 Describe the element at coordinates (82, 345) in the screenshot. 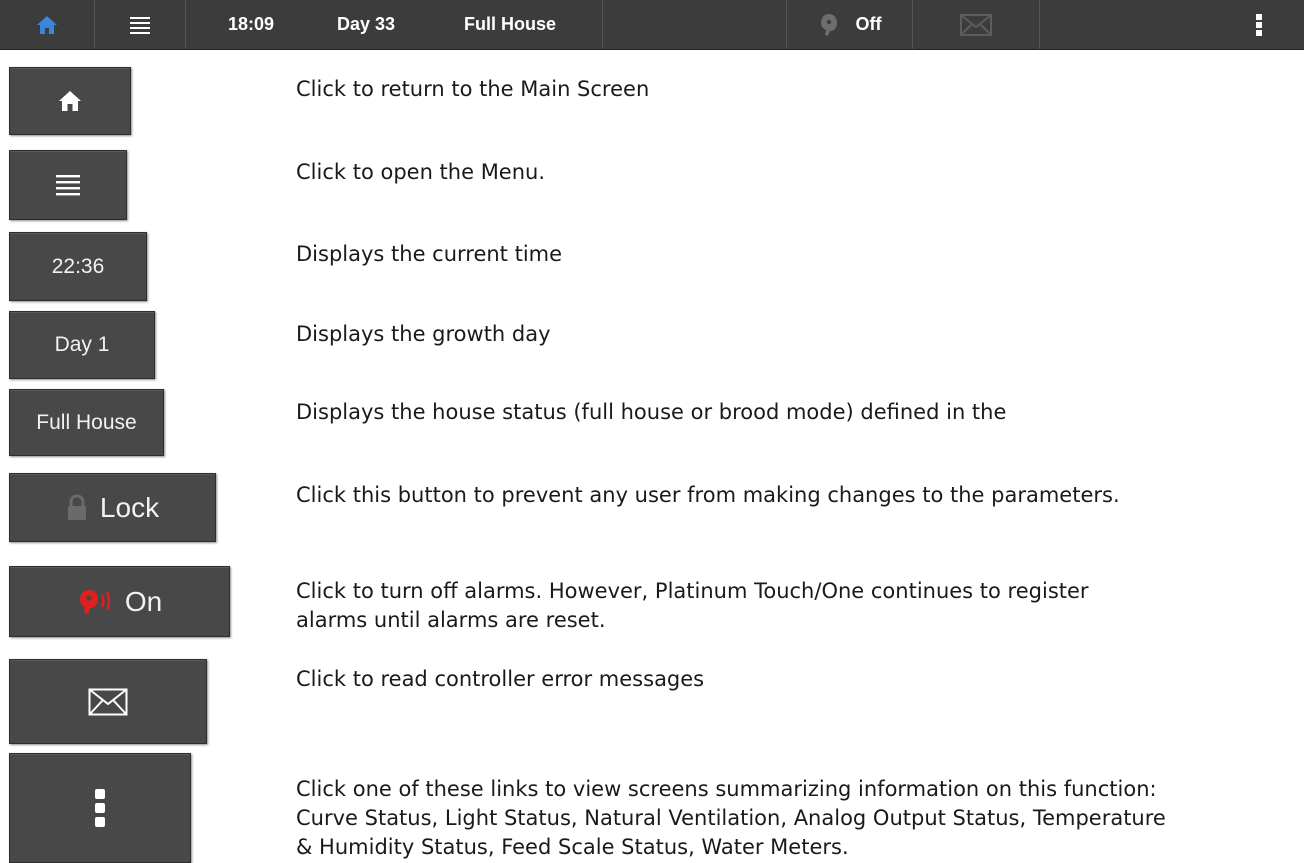

I see `growth-day-button: Day 1` at that location.